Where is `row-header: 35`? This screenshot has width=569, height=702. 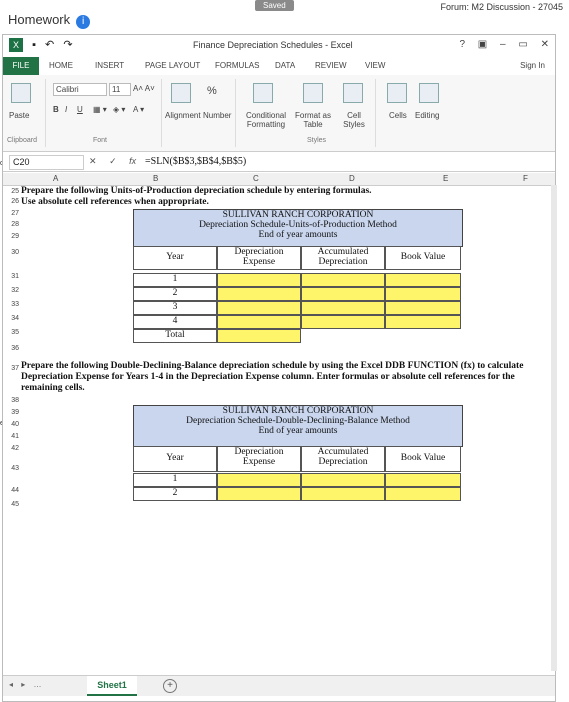 row-header: 35 is located at coordinates (11, 332).